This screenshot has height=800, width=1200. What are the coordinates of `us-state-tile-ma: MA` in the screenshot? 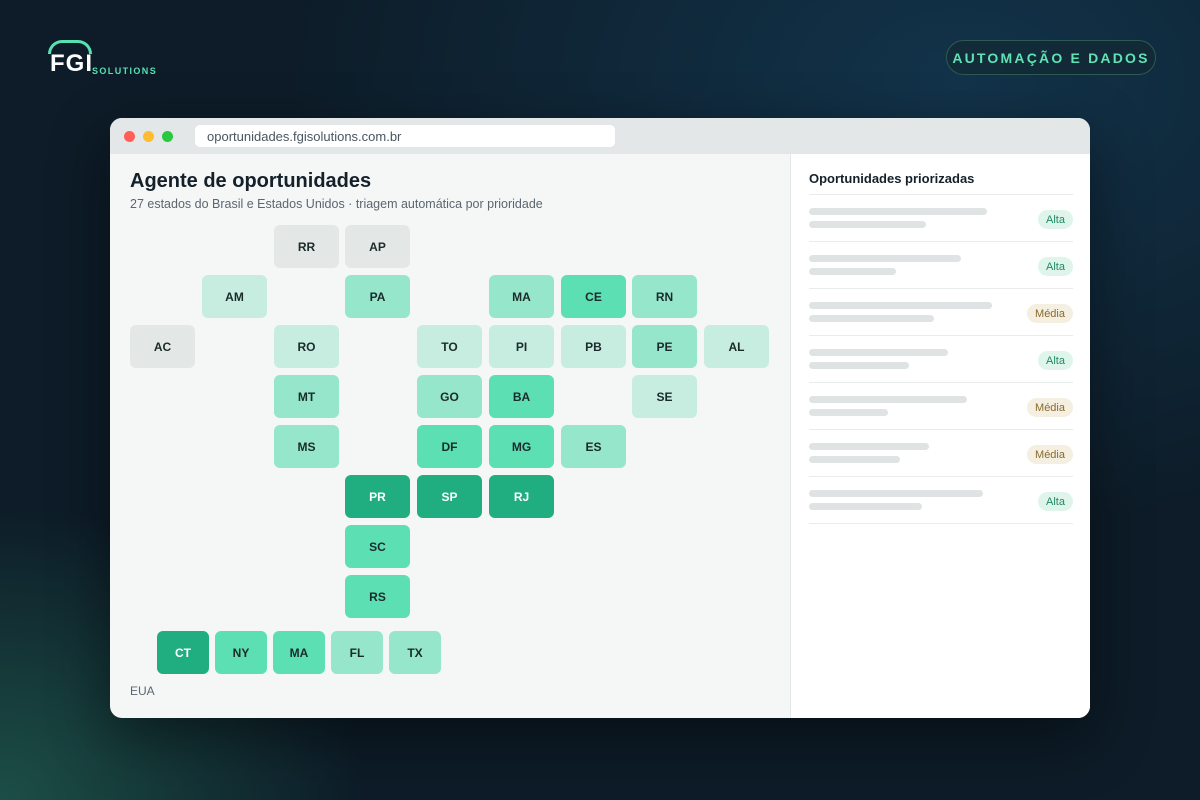 It's located at (299, 652).